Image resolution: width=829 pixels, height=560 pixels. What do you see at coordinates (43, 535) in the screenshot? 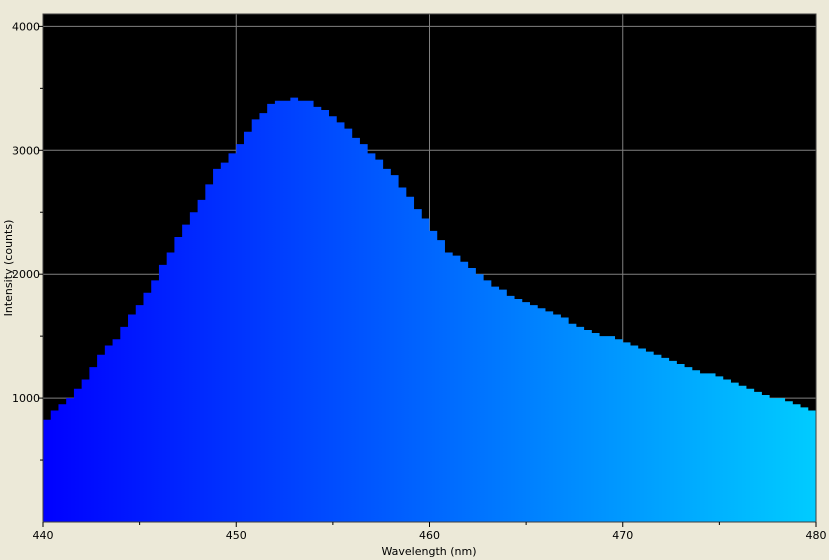
I see `x-tick-label: 440` at bounding box center [43, 535].